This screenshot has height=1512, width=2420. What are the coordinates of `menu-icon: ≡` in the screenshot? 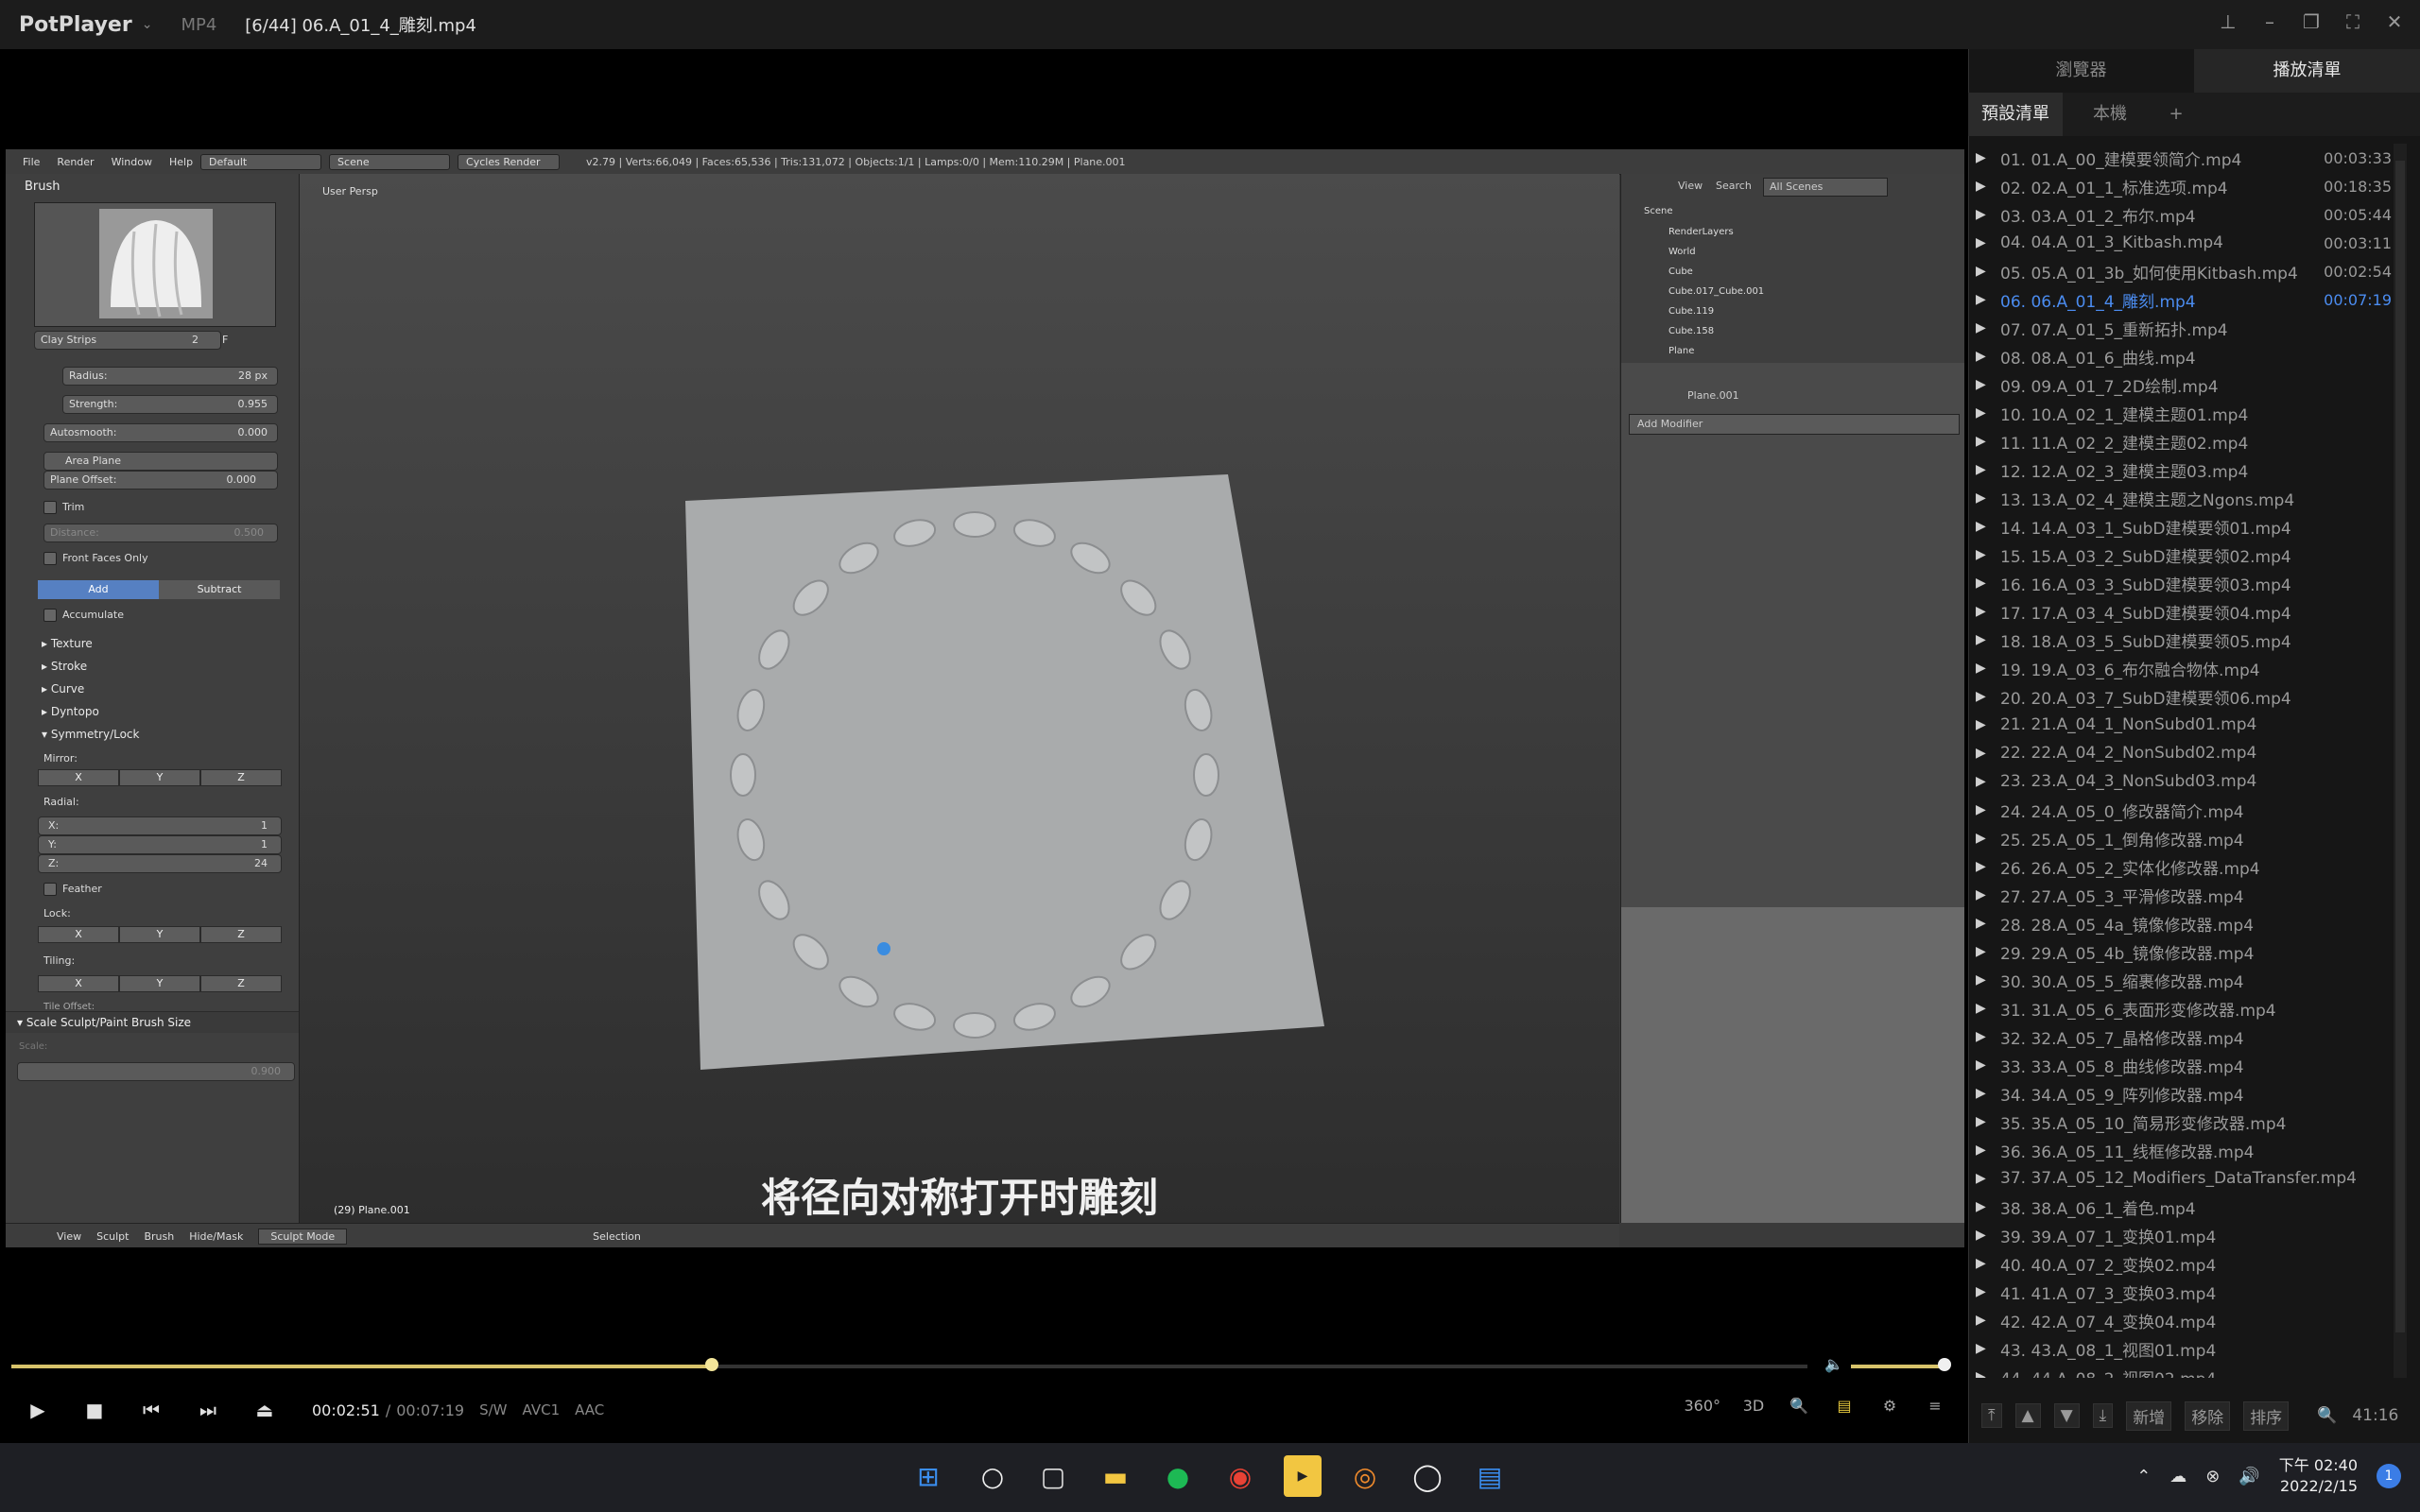 It's located at (1935, 1406).